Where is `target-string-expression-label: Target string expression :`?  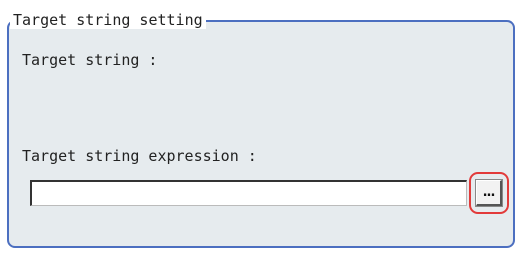 target-string-expression-label: Target string expression : is located at coordinates (139, 156).